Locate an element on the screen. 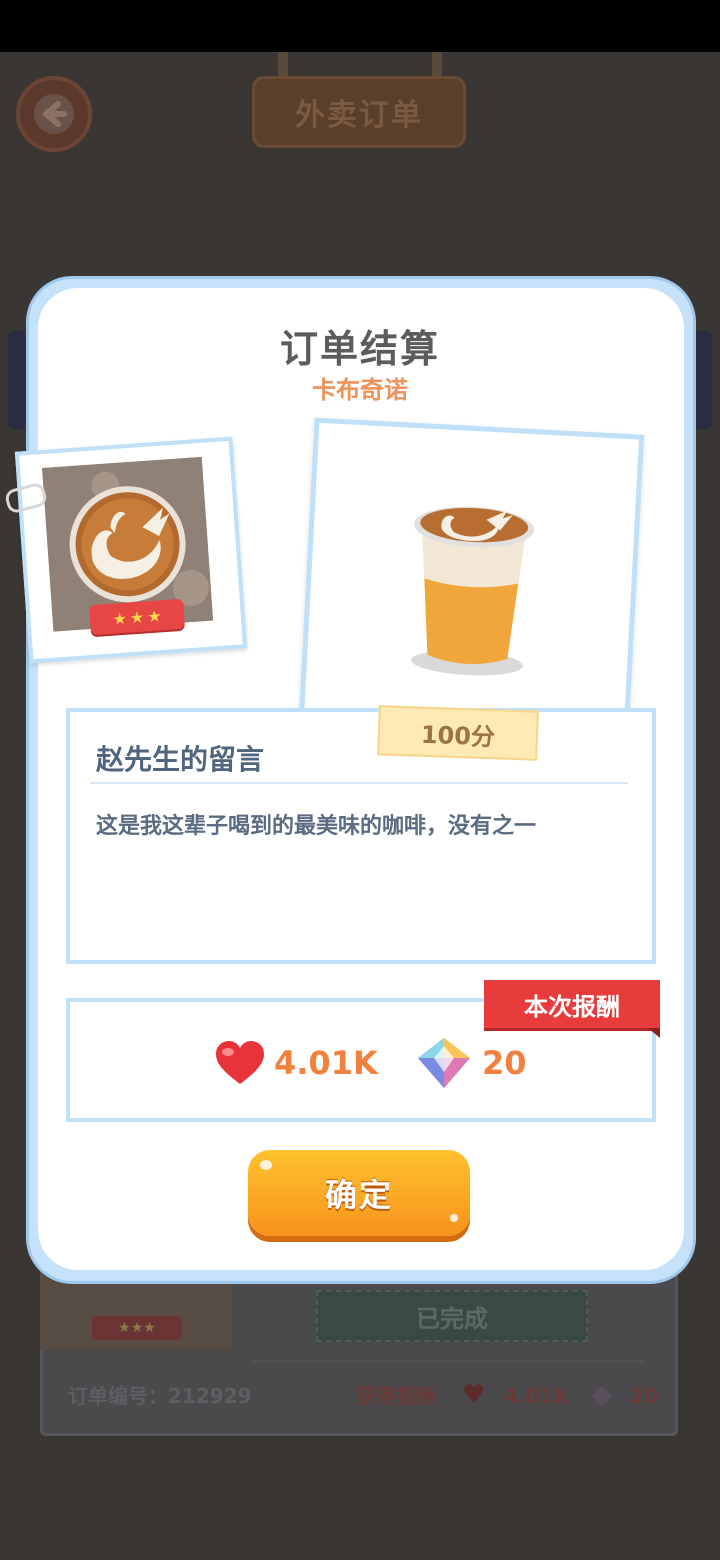 This screenshot has width=720, height=1560. reward-gems-value: 20 is located at coordinates (504, 1063).